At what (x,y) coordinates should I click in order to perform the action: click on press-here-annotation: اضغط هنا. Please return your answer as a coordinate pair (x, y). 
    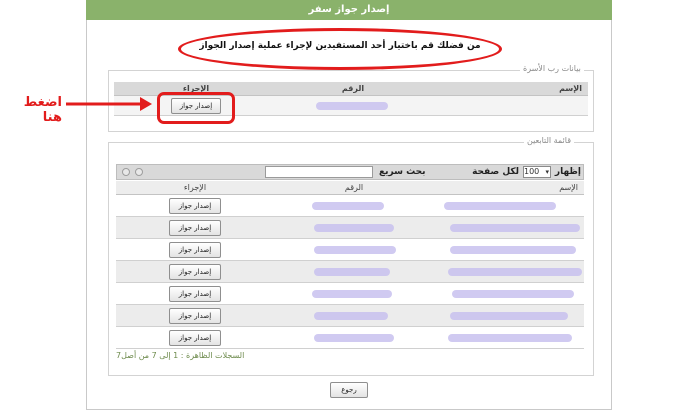
    Looking at the image, I should click on (42, 110).